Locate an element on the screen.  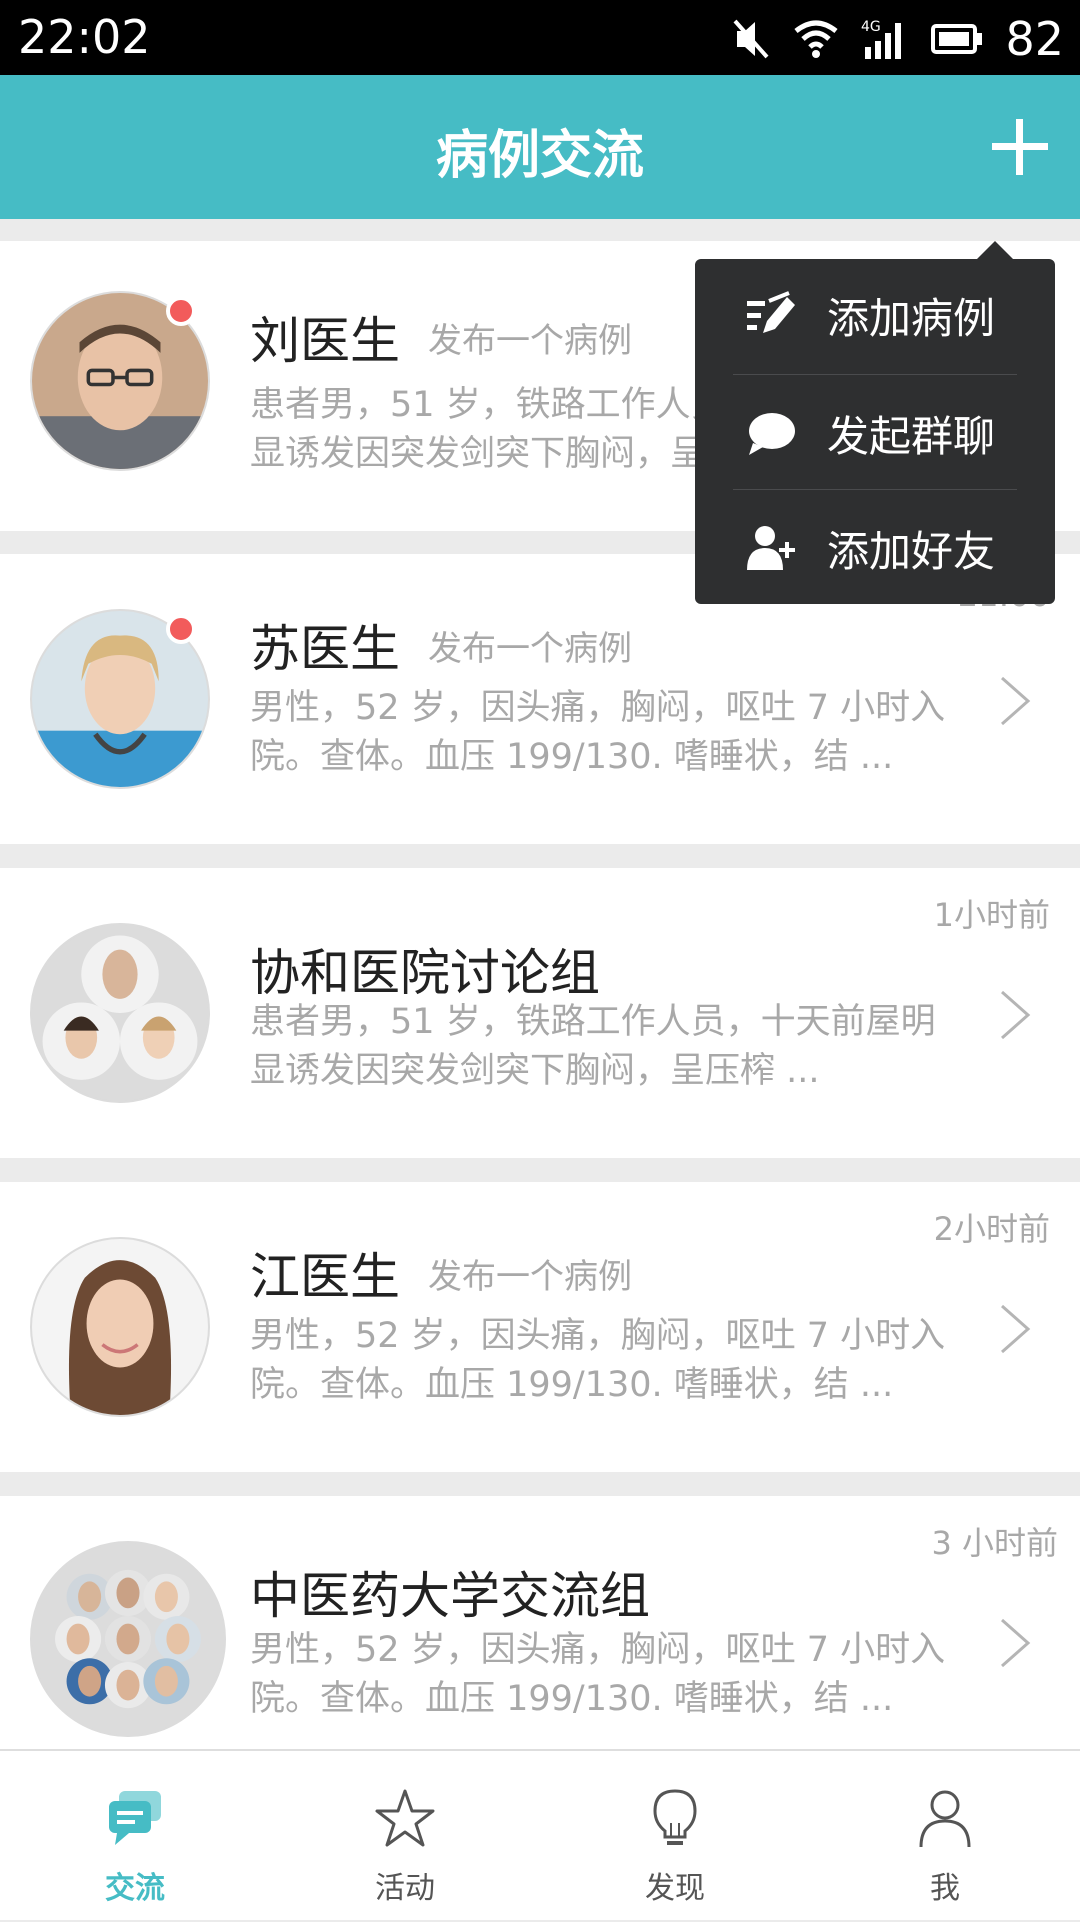
tab-discover: 发现 is located at coordinates (675, 1836).